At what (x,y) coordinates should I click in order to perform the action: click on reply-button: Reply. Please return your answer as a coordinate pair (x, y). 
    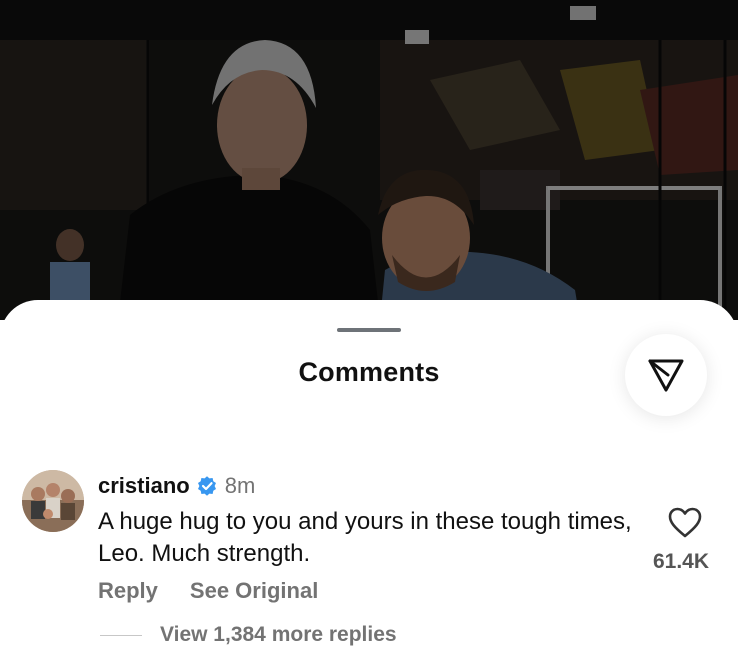
    Looking at the image, I should click on (128, 591).